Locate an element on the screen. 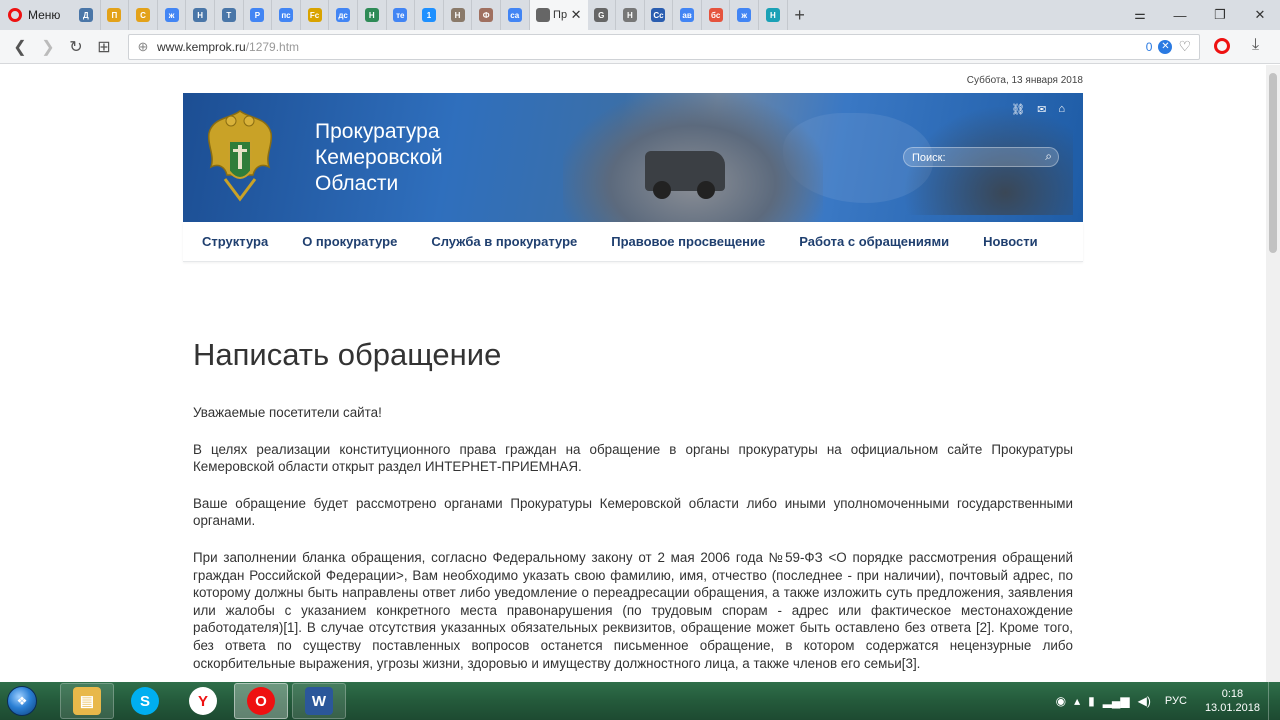 The height and width of the screenshot is (720, 1280). nav-item: Работа с обращениями is located at coordinates (874, 241).